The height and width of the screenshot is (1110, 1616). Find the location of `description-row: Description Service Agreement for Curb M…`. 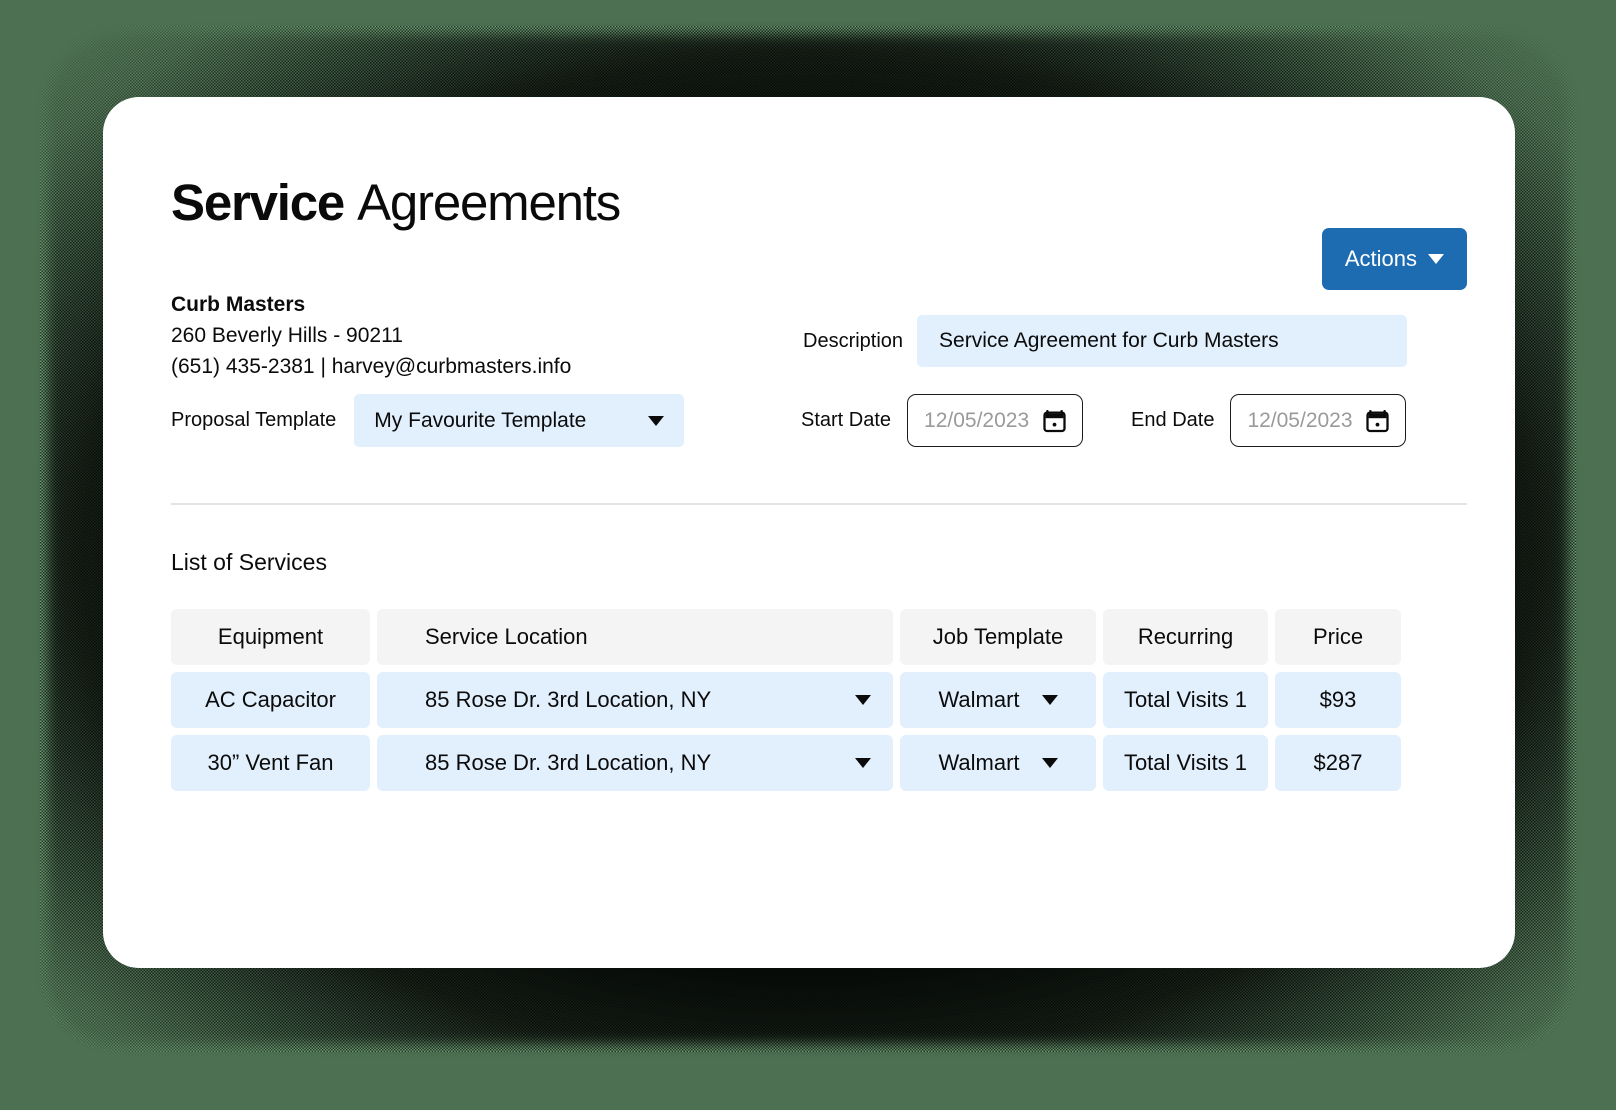

description-row: Description Service Agreement for Curb M… is located at coordinates (1105, 341).